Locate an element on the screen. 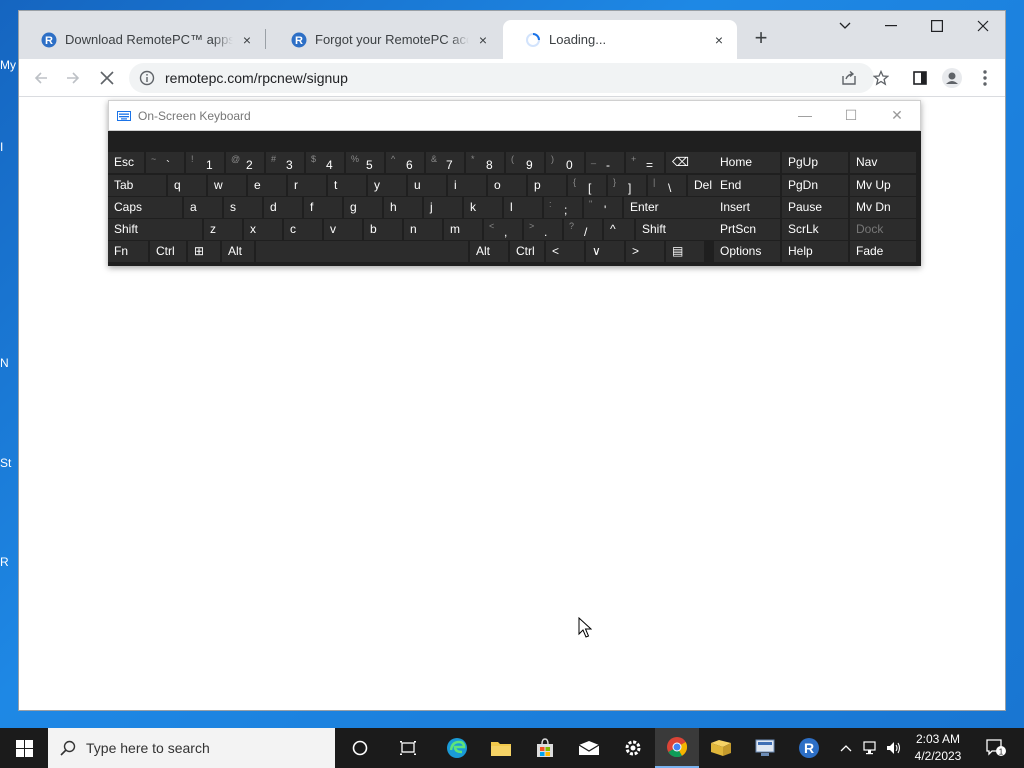 The height and width of the screenshot is (768, 1024). osk-key: a is located at coordinates (203, 207).